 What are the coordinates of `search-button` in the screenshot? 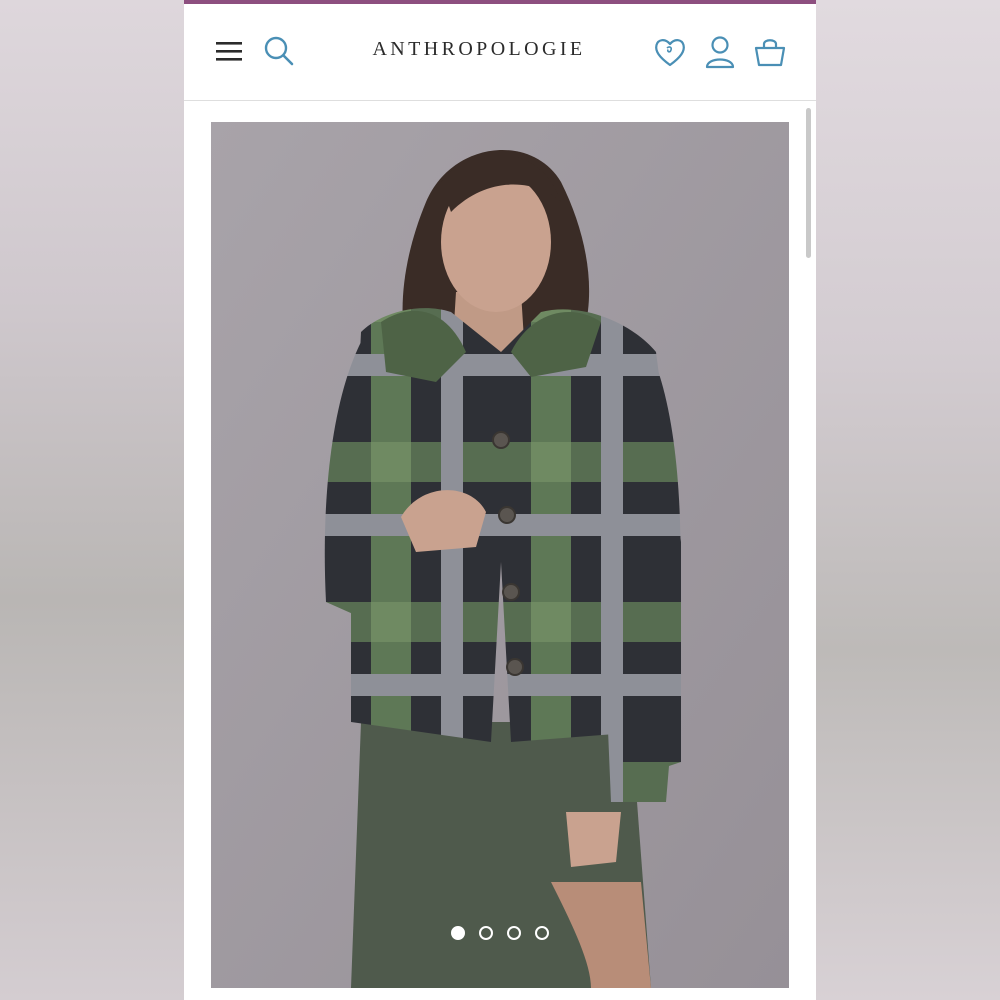 It's located at (279, 51).